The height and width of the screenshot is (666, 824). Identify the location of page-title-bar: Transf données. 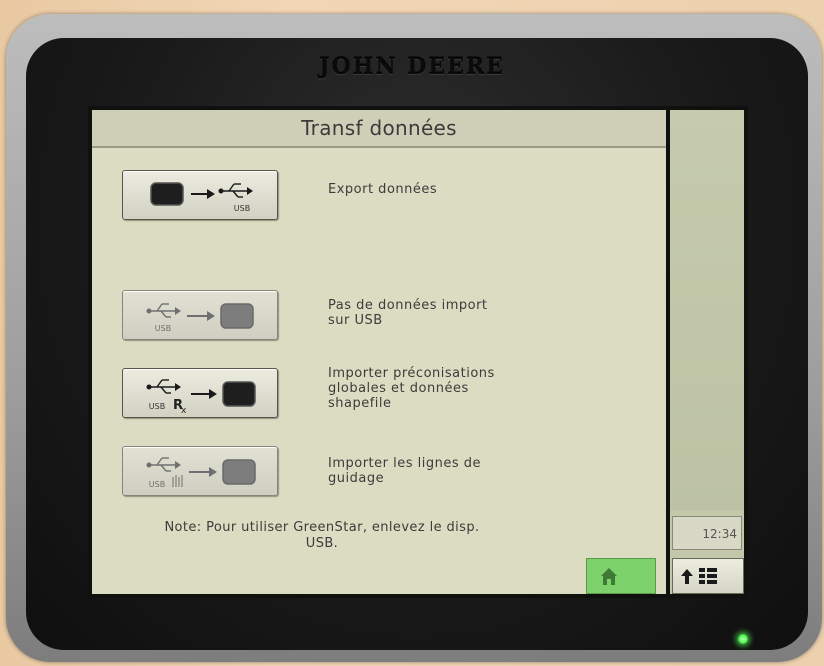
(379, 129).